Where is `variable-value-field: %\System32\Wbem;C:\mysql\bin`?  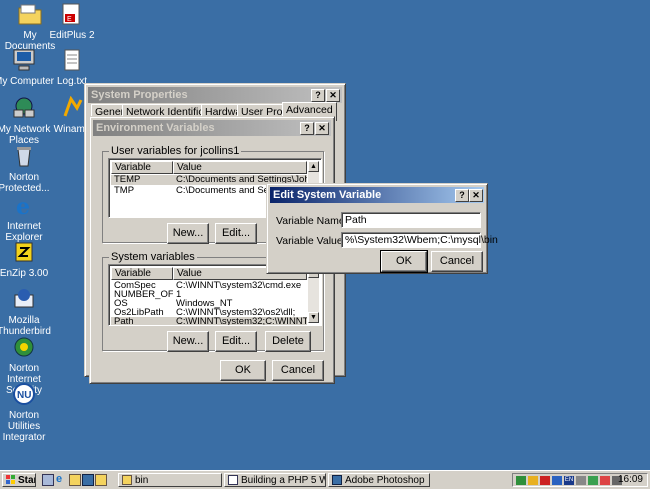 variable-value-field: %\System32\Wbem;C:\mysql\bin is located at coordinates (419, 240).